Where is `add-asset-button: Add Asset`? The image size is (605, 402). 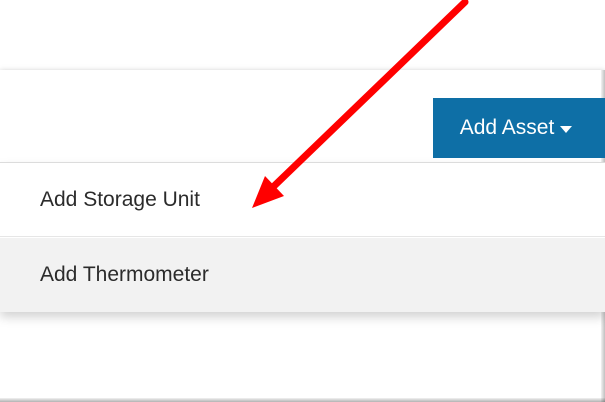 add-asset-button: Add Asset is located at coordinates (519, 128).